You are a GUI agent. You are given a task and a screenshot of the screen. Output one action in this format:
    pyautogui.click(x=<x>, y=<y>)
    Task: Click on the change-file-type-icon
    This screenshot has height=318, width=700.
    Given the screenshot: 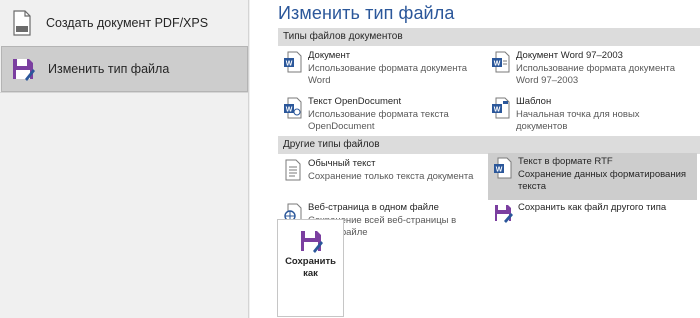 What is the action you would take?
    pyautogui.click(x=23, y=71)
    